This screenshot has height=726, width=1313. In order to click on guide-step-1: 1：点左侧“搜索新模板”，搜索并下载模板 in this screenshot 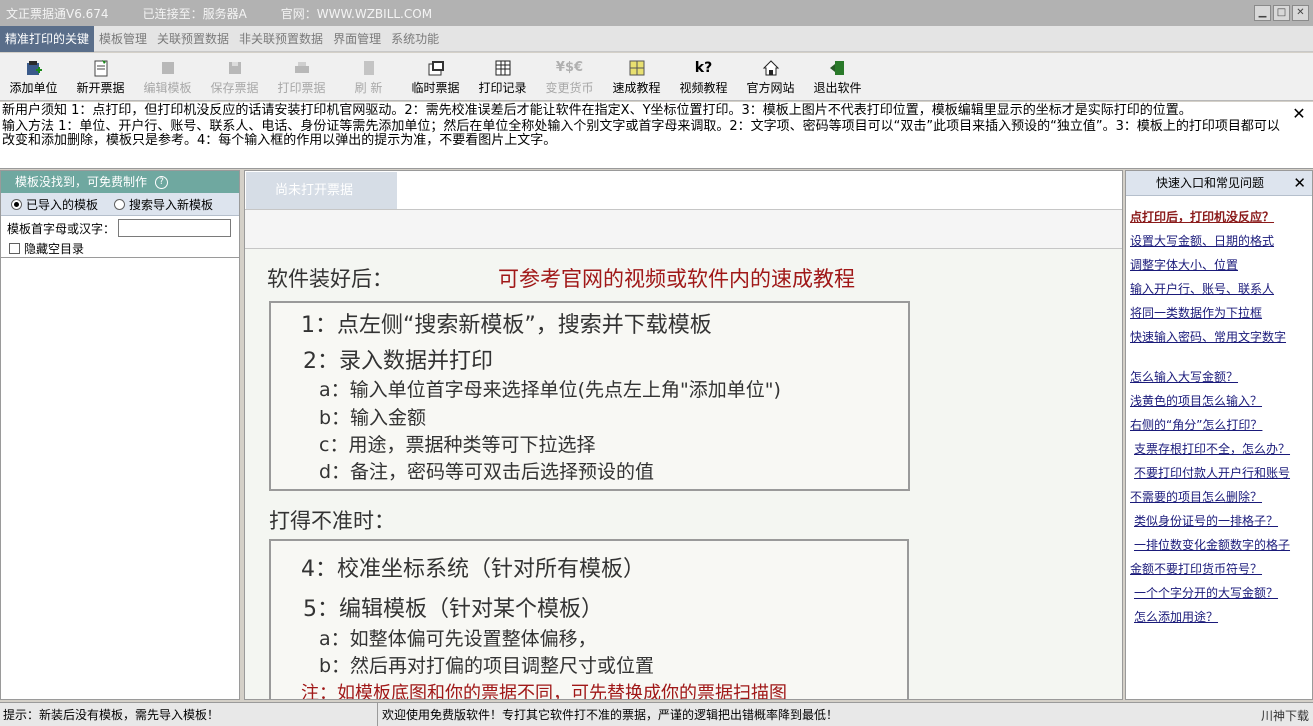, I will do `click(506, 325)`.